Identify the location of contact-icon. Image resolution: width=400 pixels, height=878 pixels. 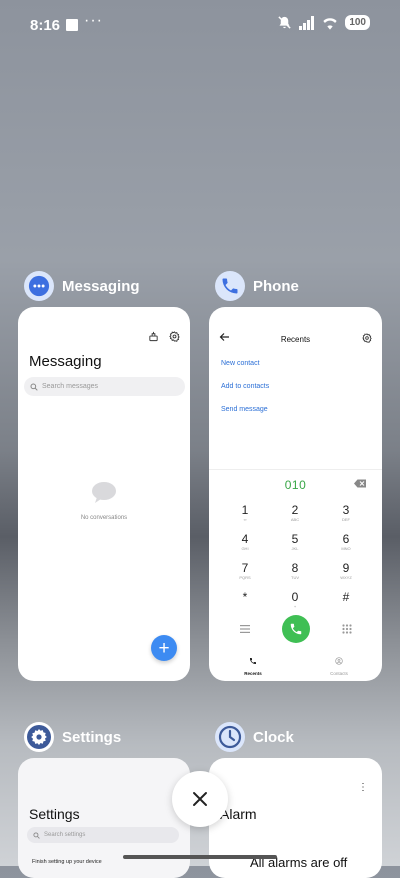
(339, 661).